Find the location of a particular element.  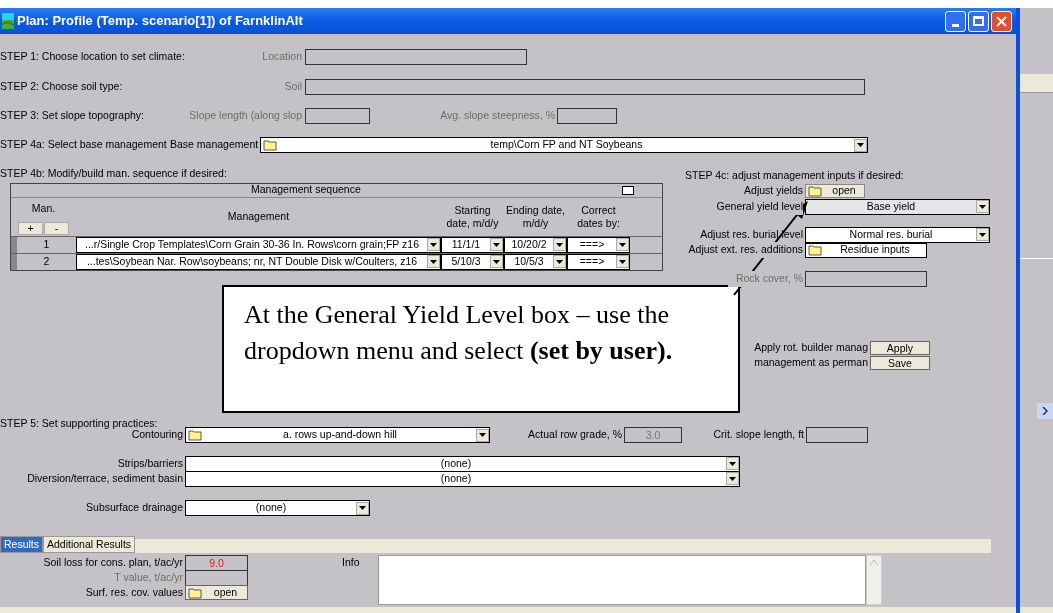

residue-burial-dropdown: Normal res. burial is located at coordinates (897, 234).